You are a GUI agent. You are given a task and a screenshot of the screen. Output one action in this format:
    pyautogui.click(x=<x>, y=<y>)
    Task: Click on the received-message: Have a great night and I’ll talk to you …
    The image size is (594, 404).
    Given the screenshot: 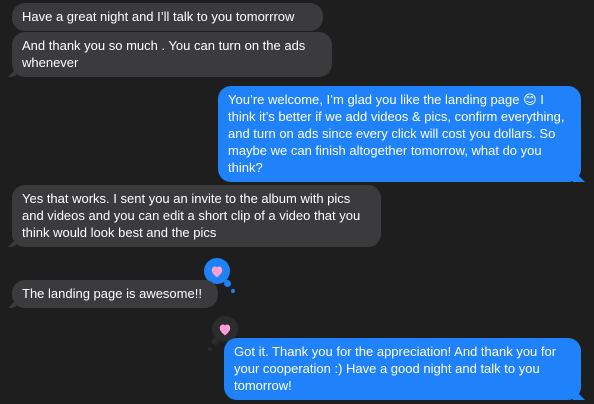 What is the action you would take?
    pyautogui.click(x=167, y=17)
    